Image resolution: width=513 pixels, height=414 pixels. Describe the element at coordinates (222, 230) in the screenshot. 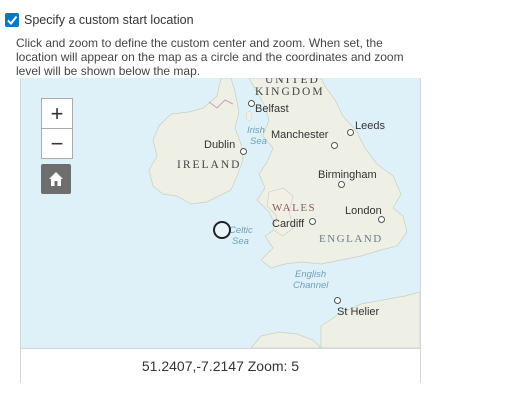

I see `location-marker` at that location.